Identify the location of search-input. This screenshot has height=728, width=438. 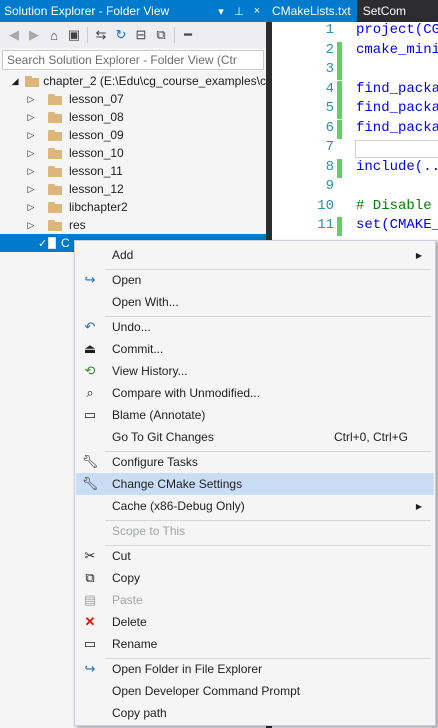
(133, 60).